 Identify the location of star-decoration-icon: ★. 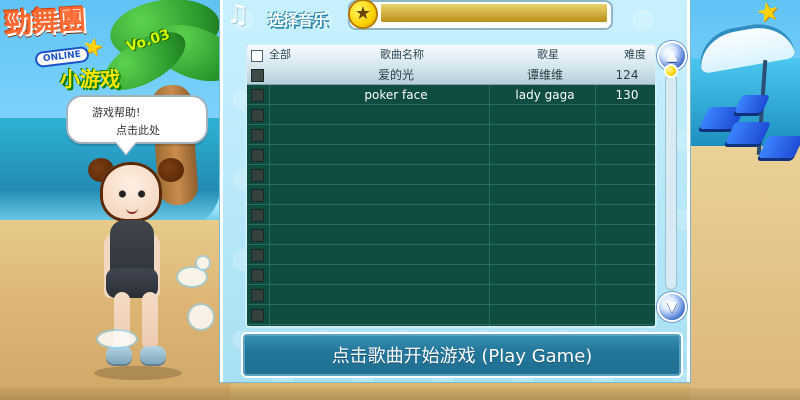
(768, 15).